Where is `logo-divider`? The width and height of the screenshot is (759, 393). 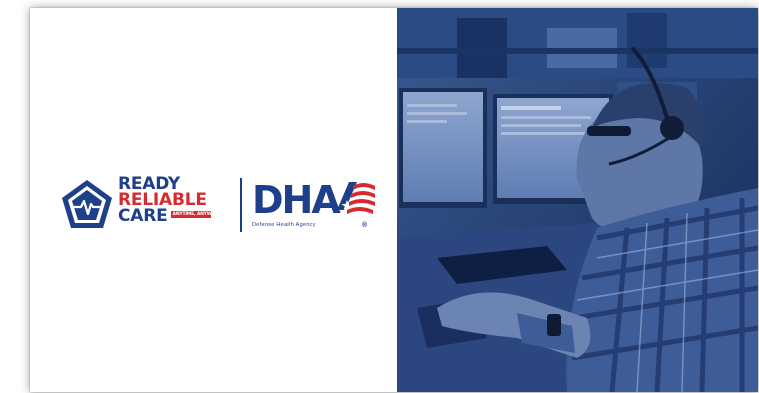
logo-divider is located at coordinates (241, 205).